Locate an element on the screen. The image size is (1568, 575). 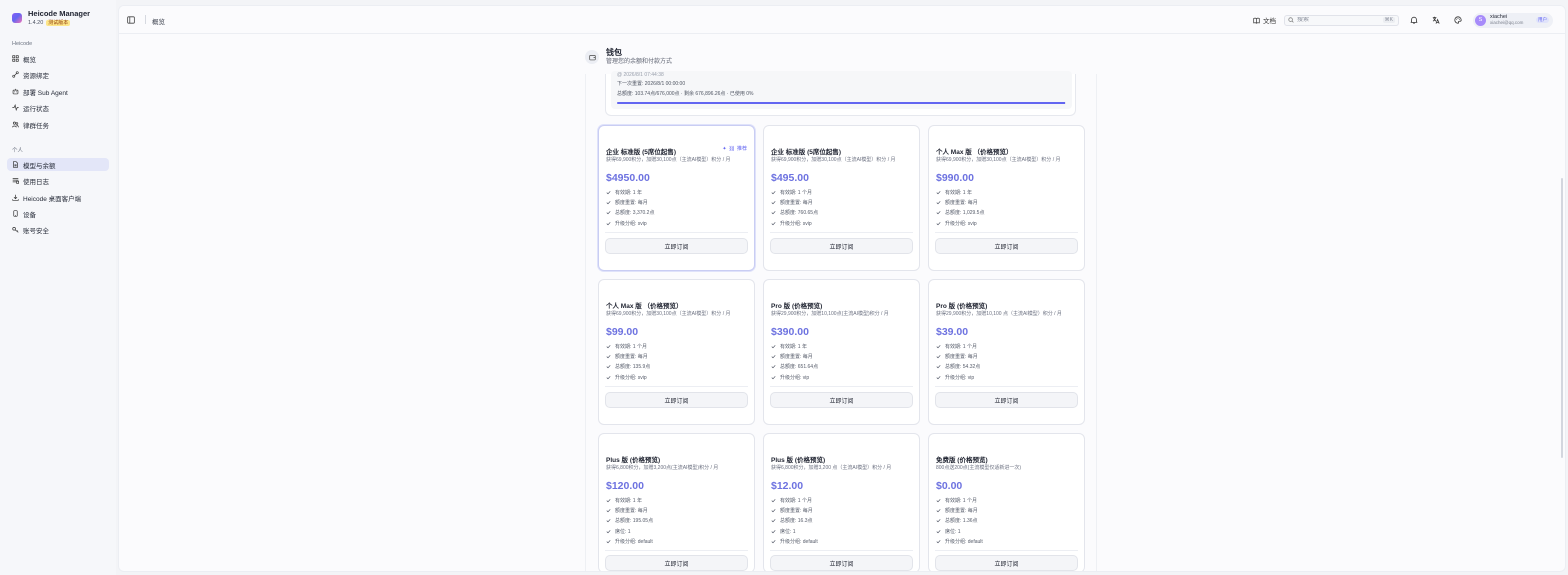
avatar: S is located at coordinates (1480, 20).